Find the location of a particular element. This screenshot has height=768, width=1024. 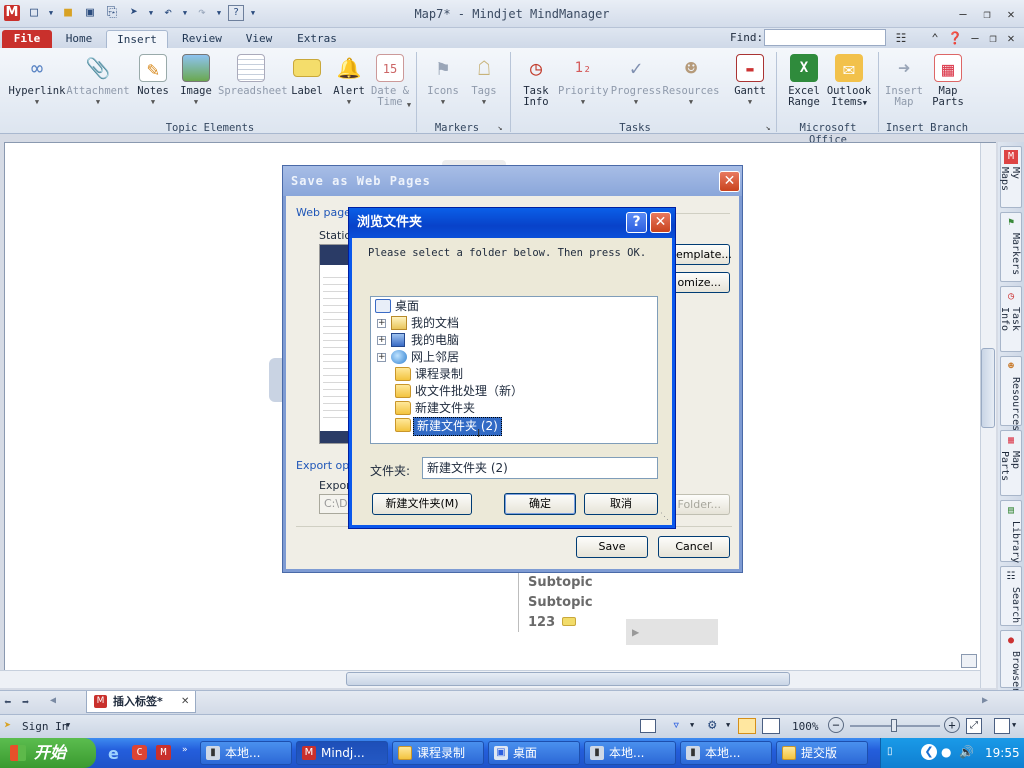

alert-button: 🔔 Alert ▼ is located at coordinates (349, 81).